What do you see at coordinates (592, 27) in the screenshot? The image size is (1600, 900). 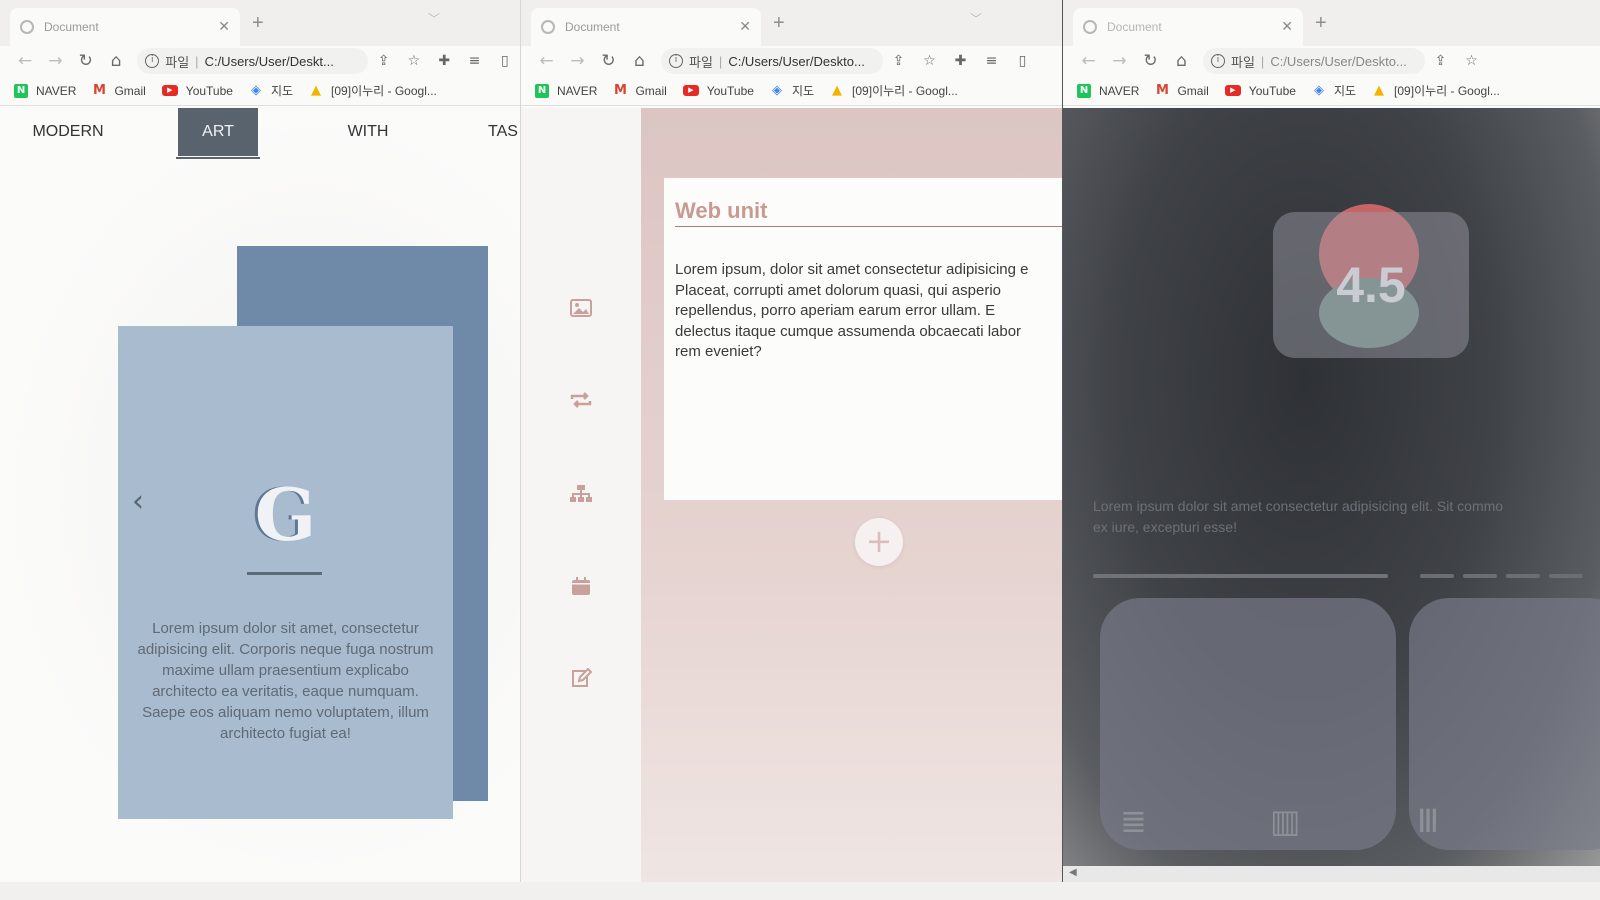 I see `tab-title: Document` at bounding box center [592, 27].